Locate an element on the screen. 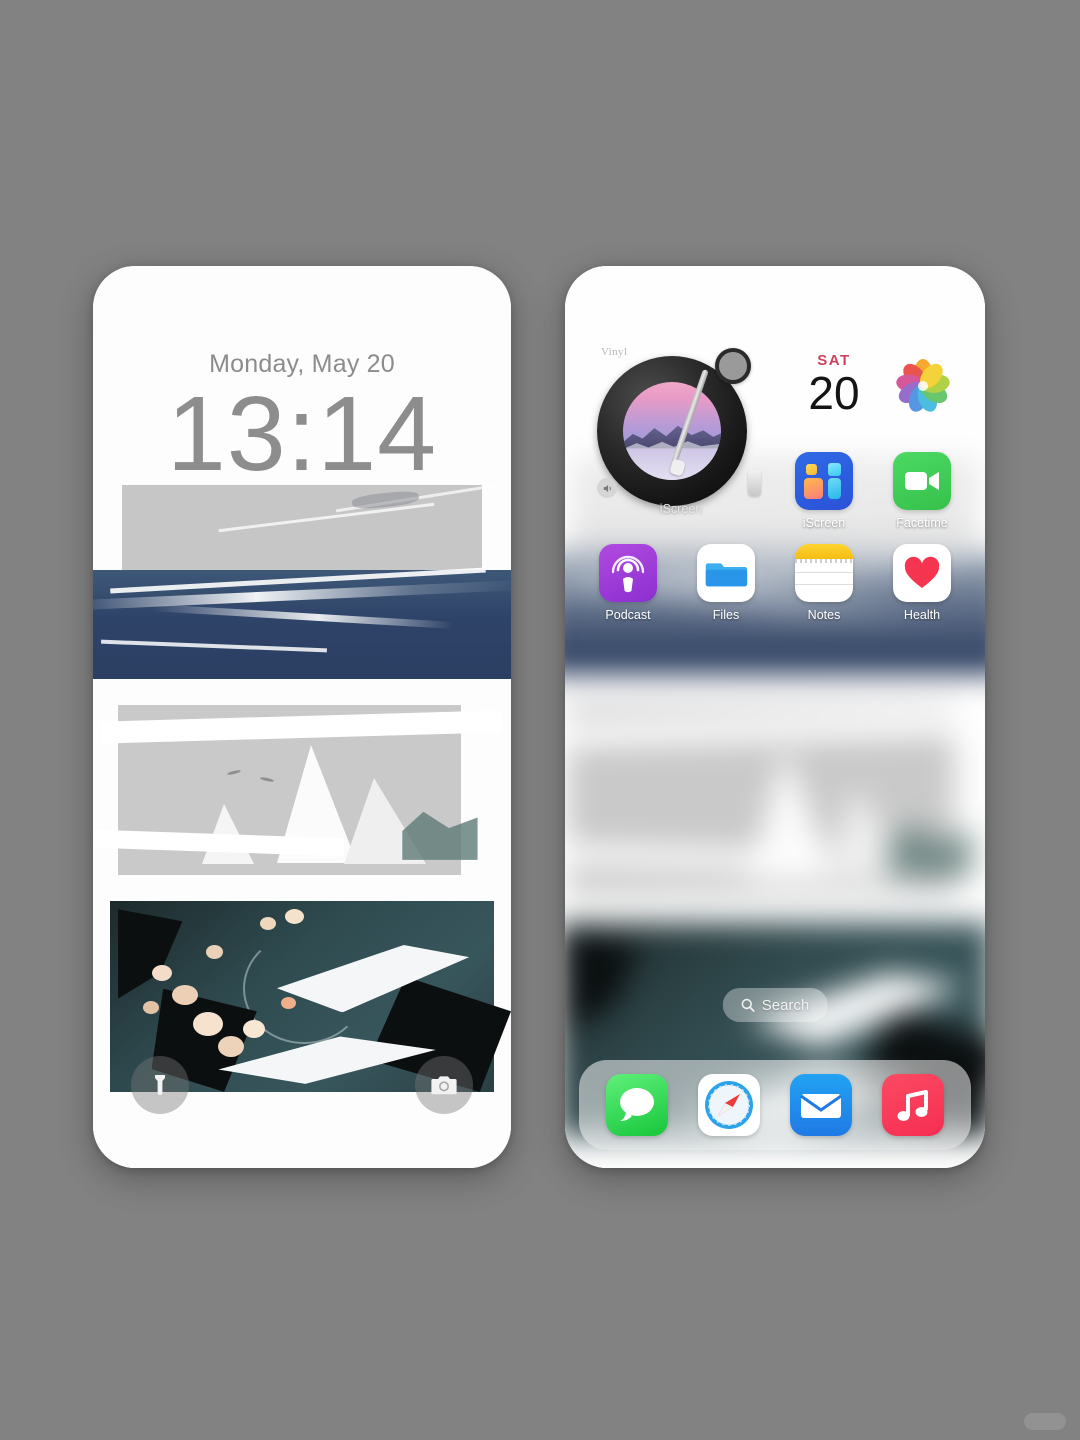  app-grid: . . iScreen is located at coordinates (775, 544).